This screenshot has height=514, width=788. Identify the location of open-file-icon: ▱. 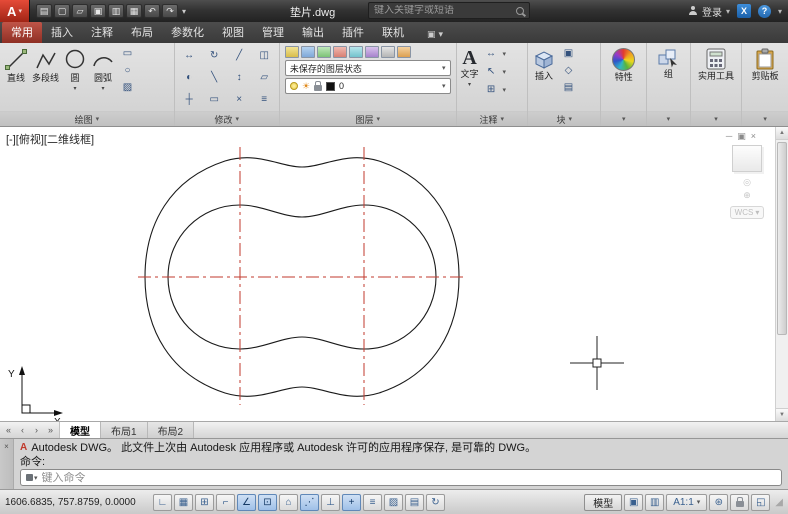
(80, 11).